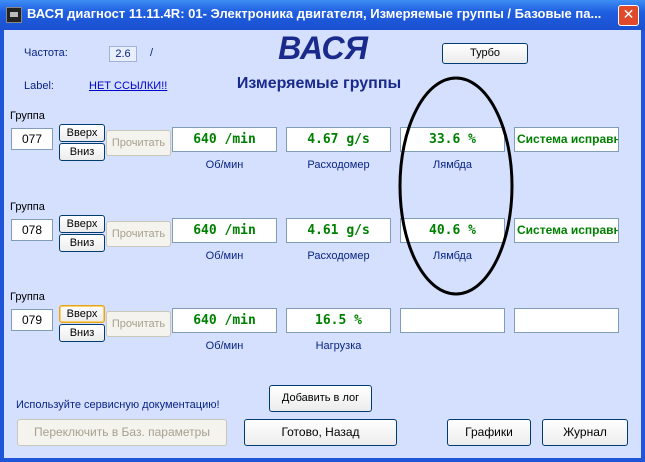 This screenshot has height=462, width=645. What do you see at coordinates (338, 346) in the screenshot?
I see `group-unit-label-2: Нагрузка` at bounding box center [338, 346].